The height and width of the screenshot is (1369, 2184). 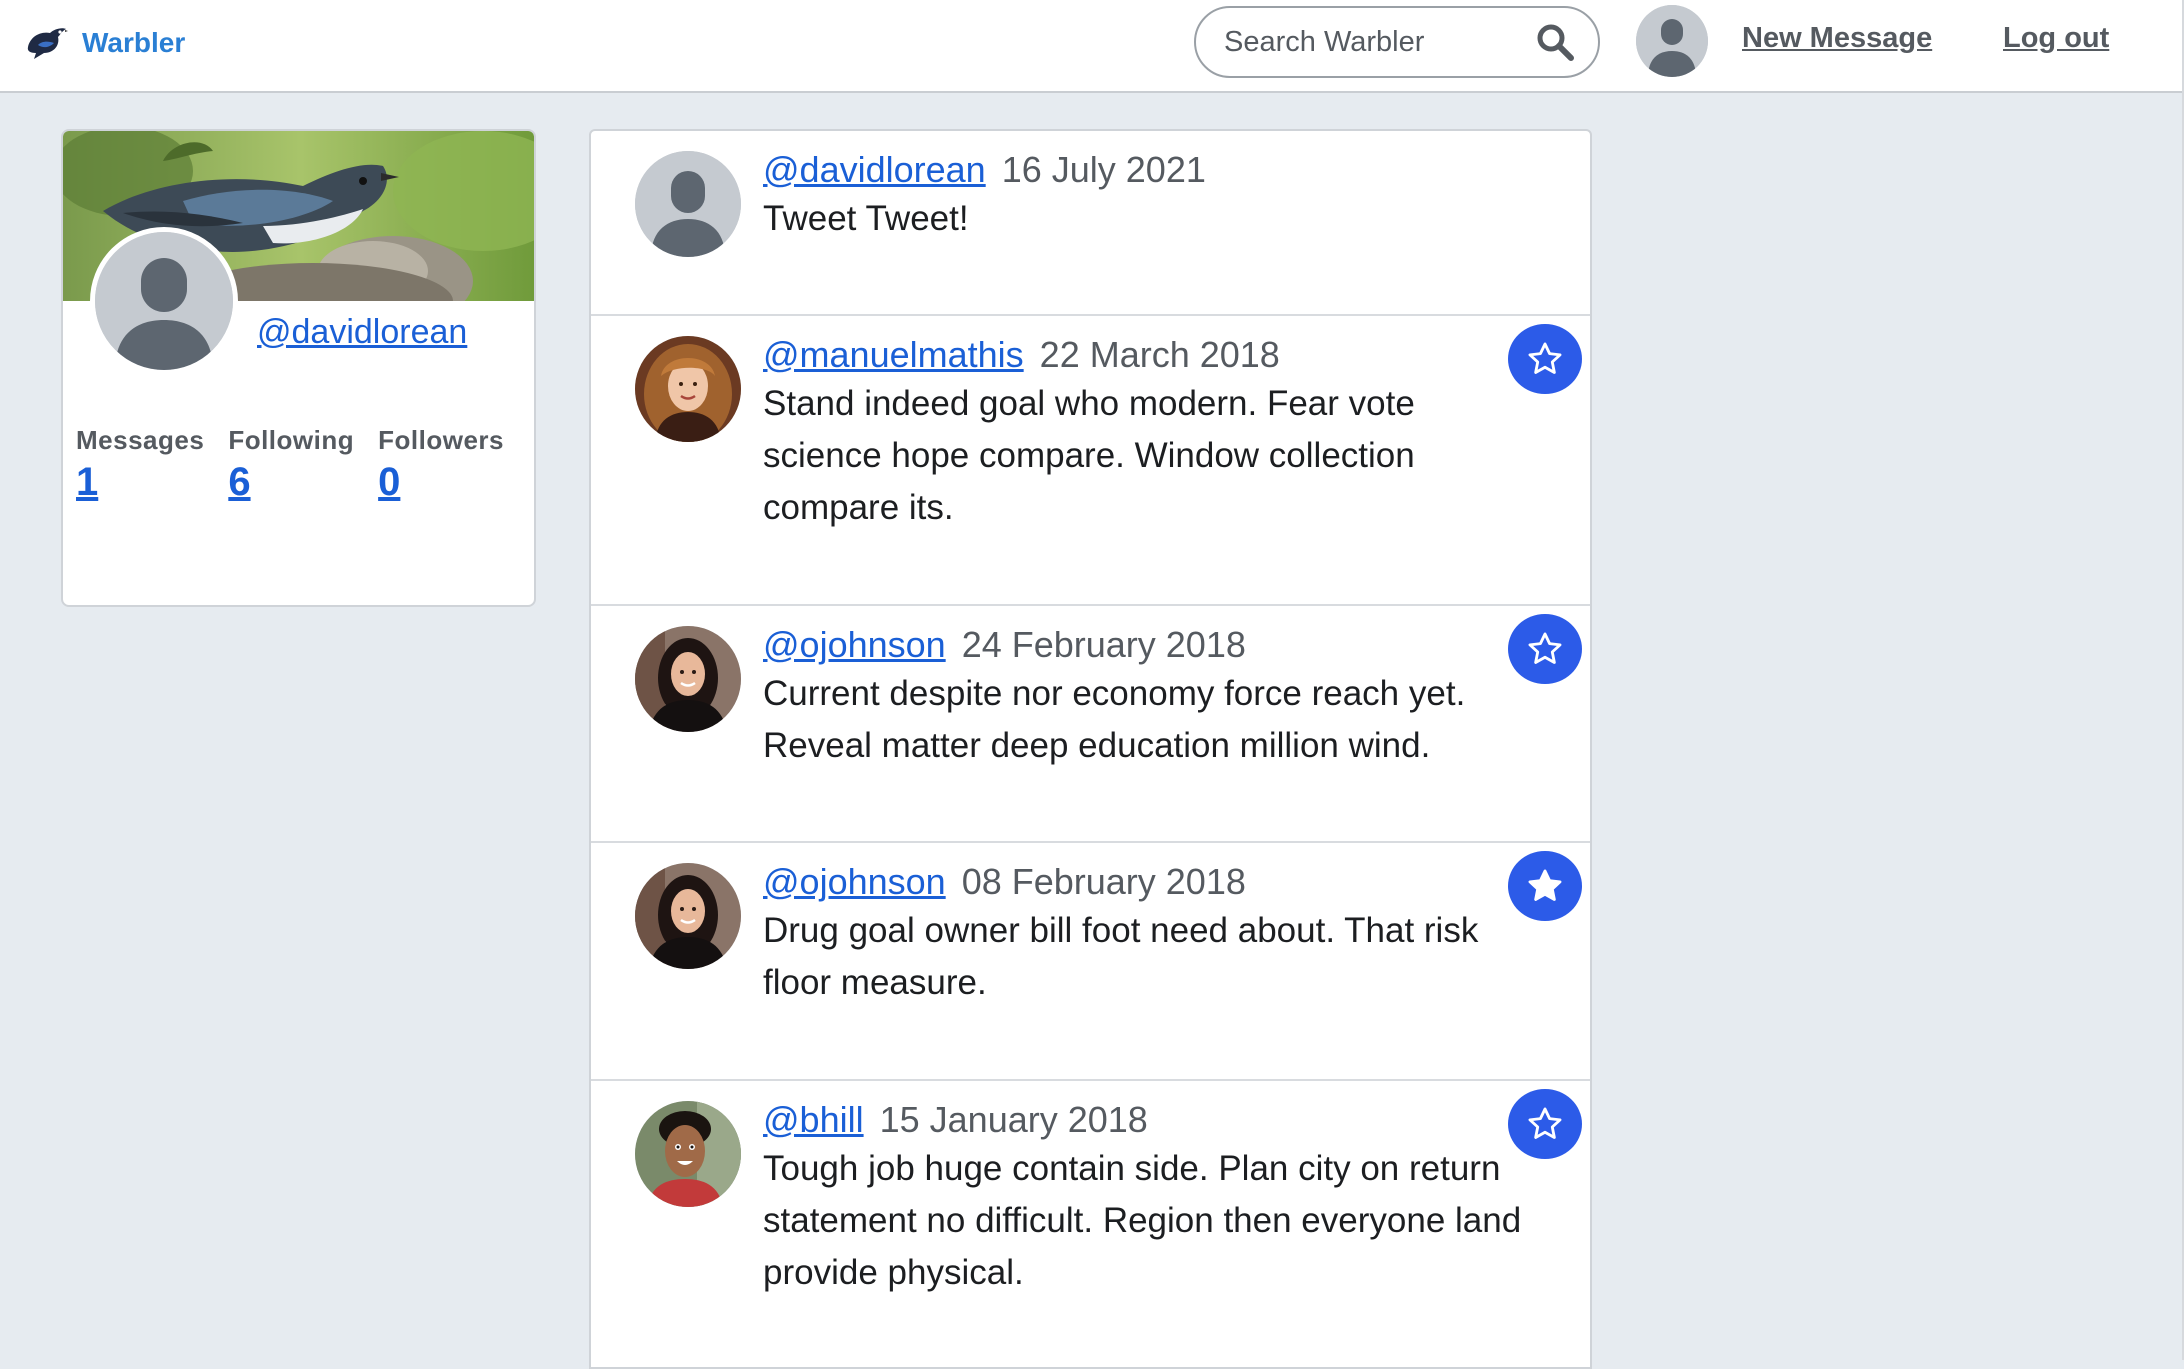 What do you see at coordinates (239, 482) in the screenshot?
I see `following-count-link: 6` at bounding box center [239, 482].